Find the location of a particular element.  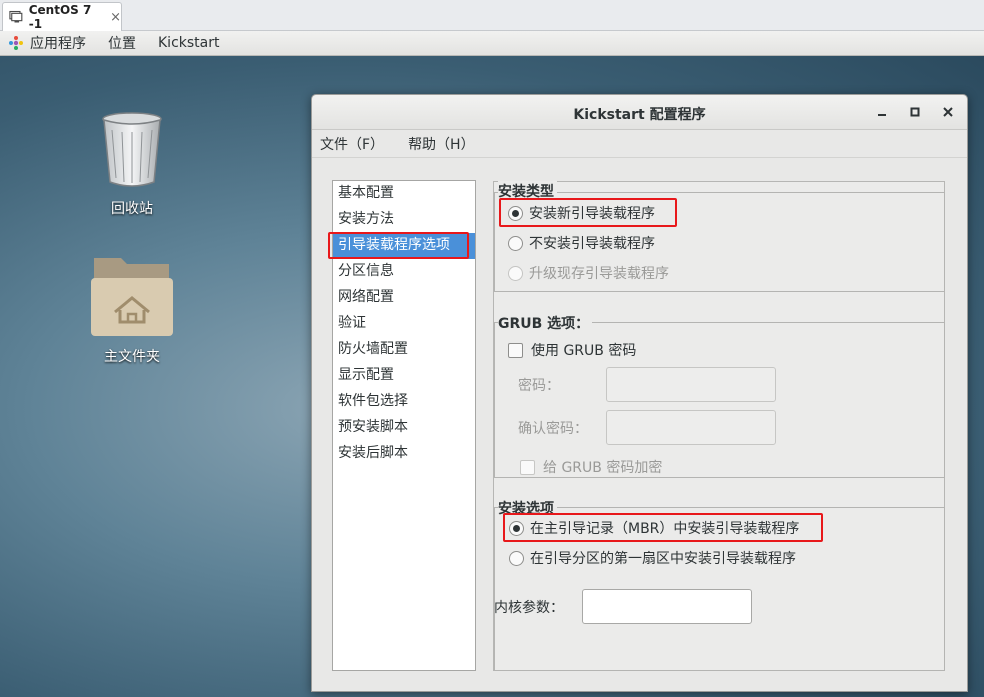

applications-icon is located at coordinates (16, 43).